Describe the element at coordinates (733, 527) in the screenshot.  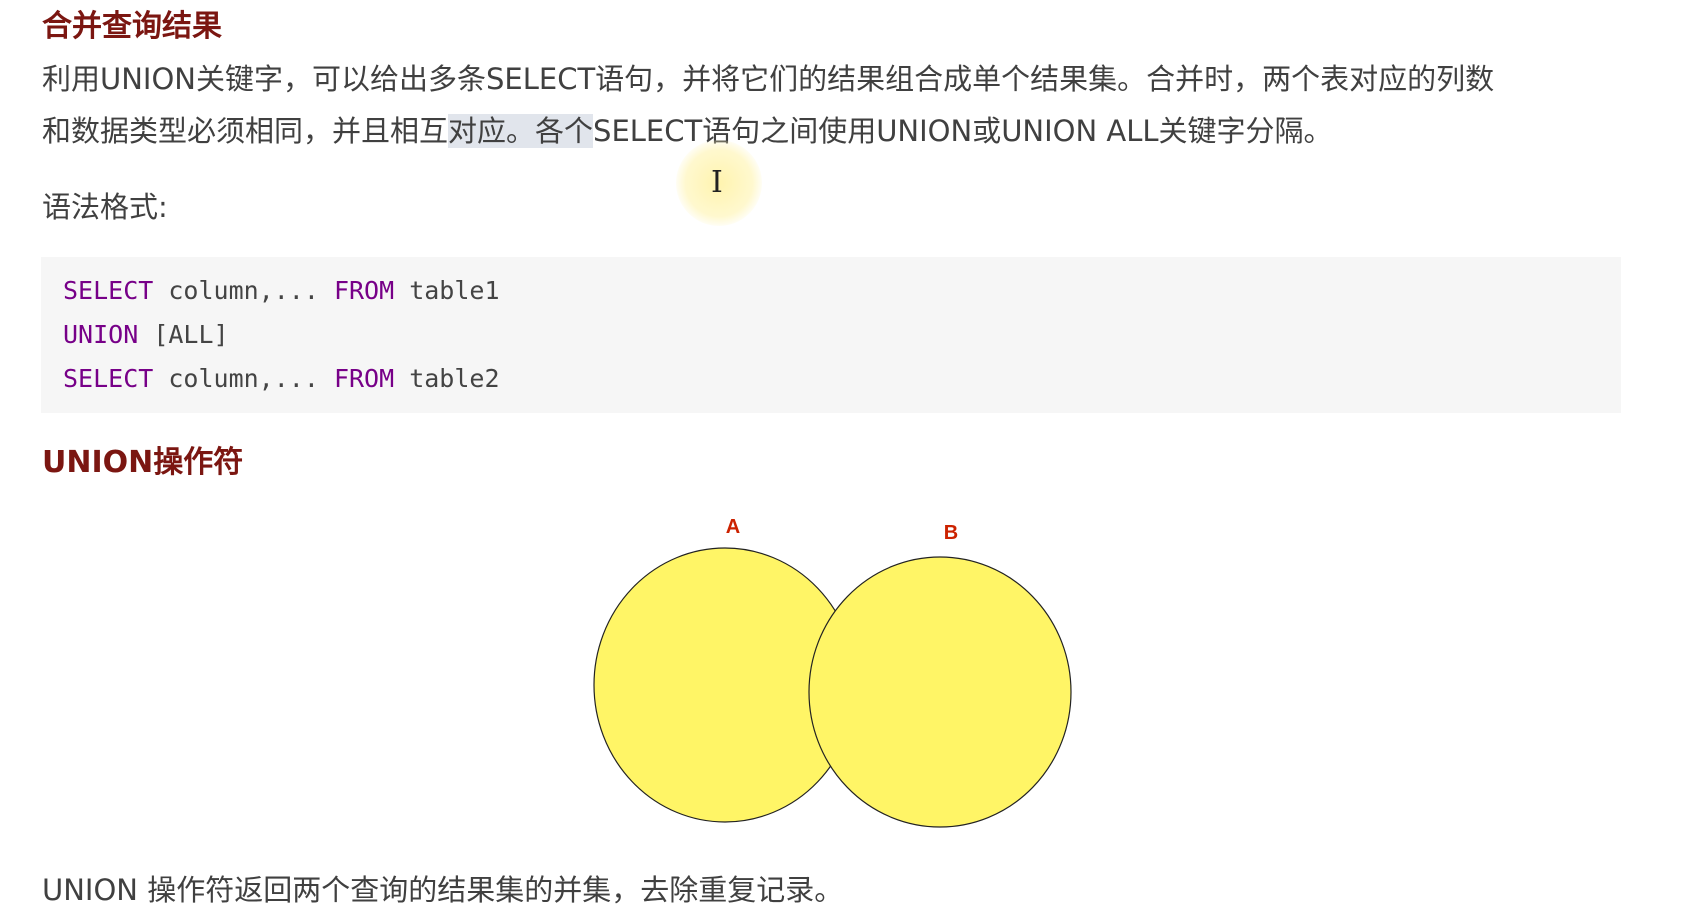
I see `venn-label-a: A` at that location.